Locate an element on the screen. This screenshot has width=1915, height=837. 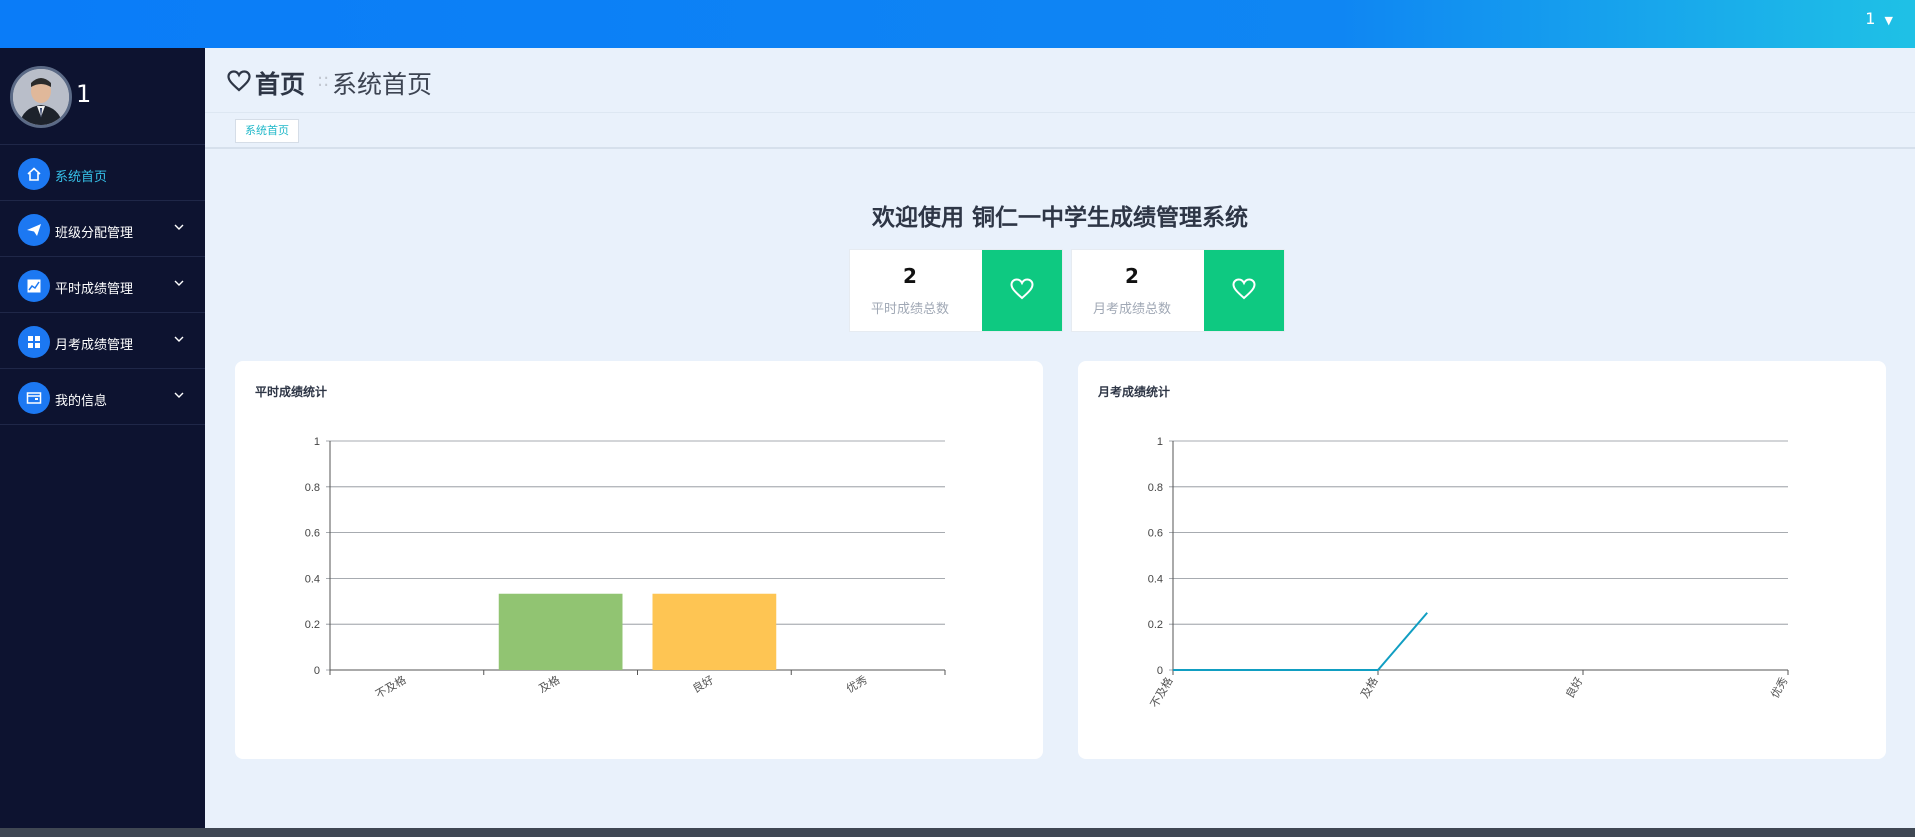
sidebar-item-monthly-grades: 月考成绩管理 is located at coordinates (102, 341).